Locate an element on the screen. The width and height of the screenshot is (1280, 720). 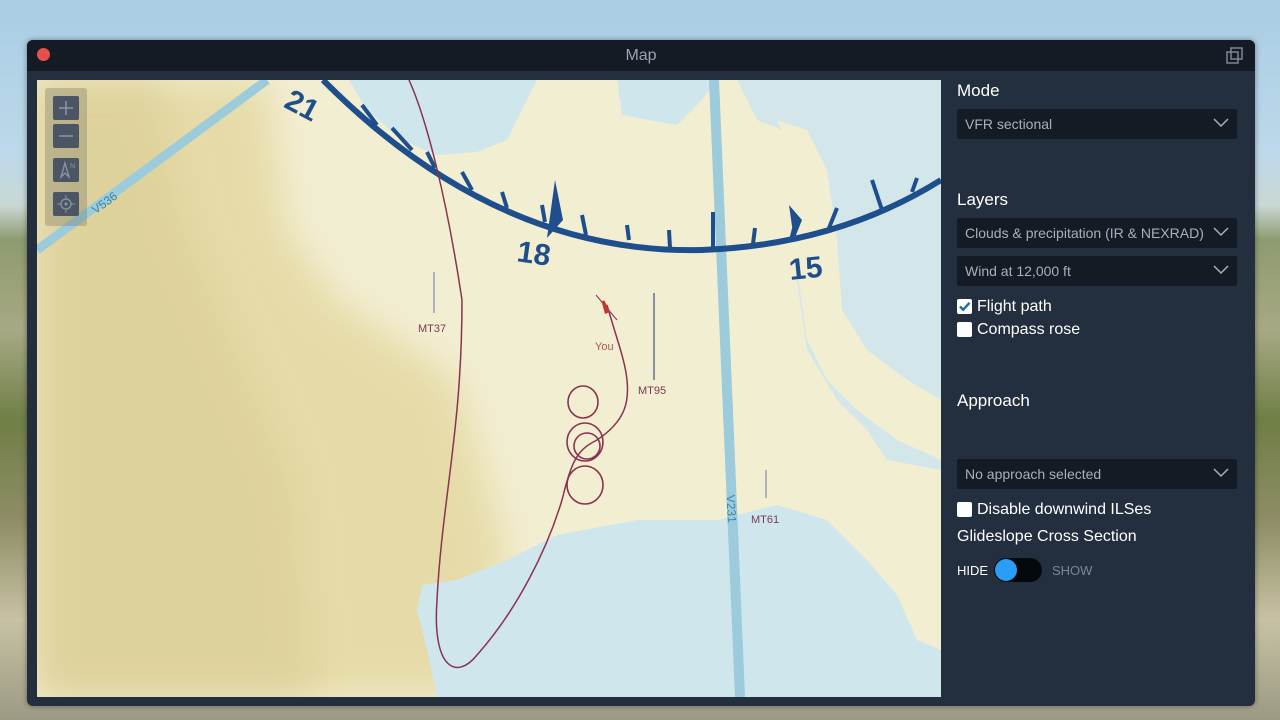
flight-path-label: Flight path is located at coordinates (1014, 306).